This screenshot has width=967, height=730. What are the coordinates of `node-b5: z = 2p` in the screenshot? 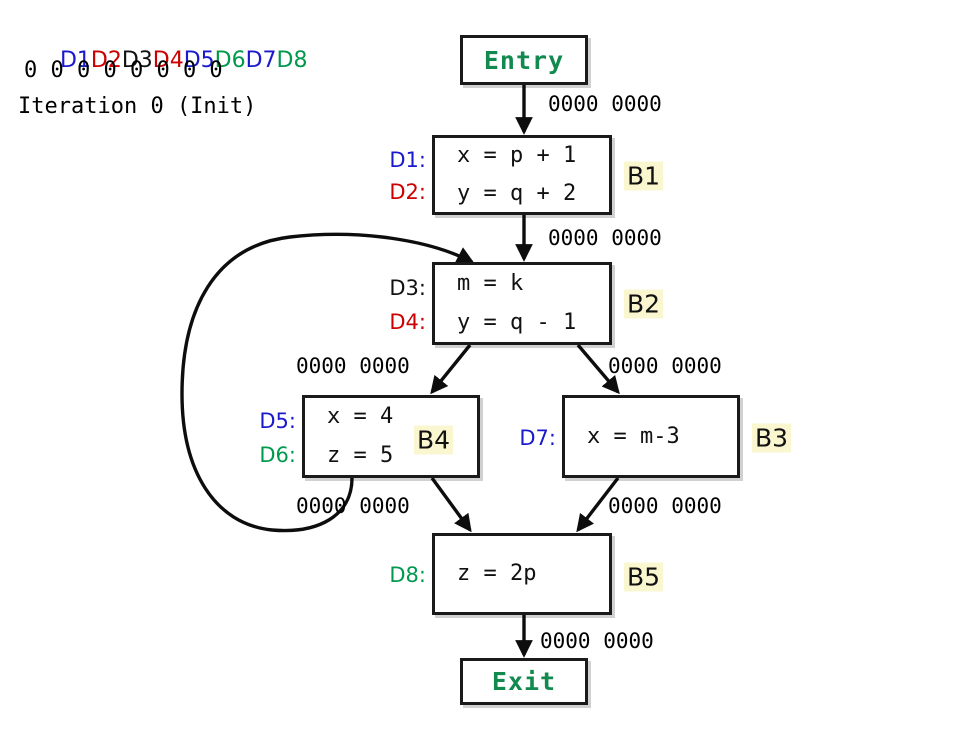 It's located at (522, 574).